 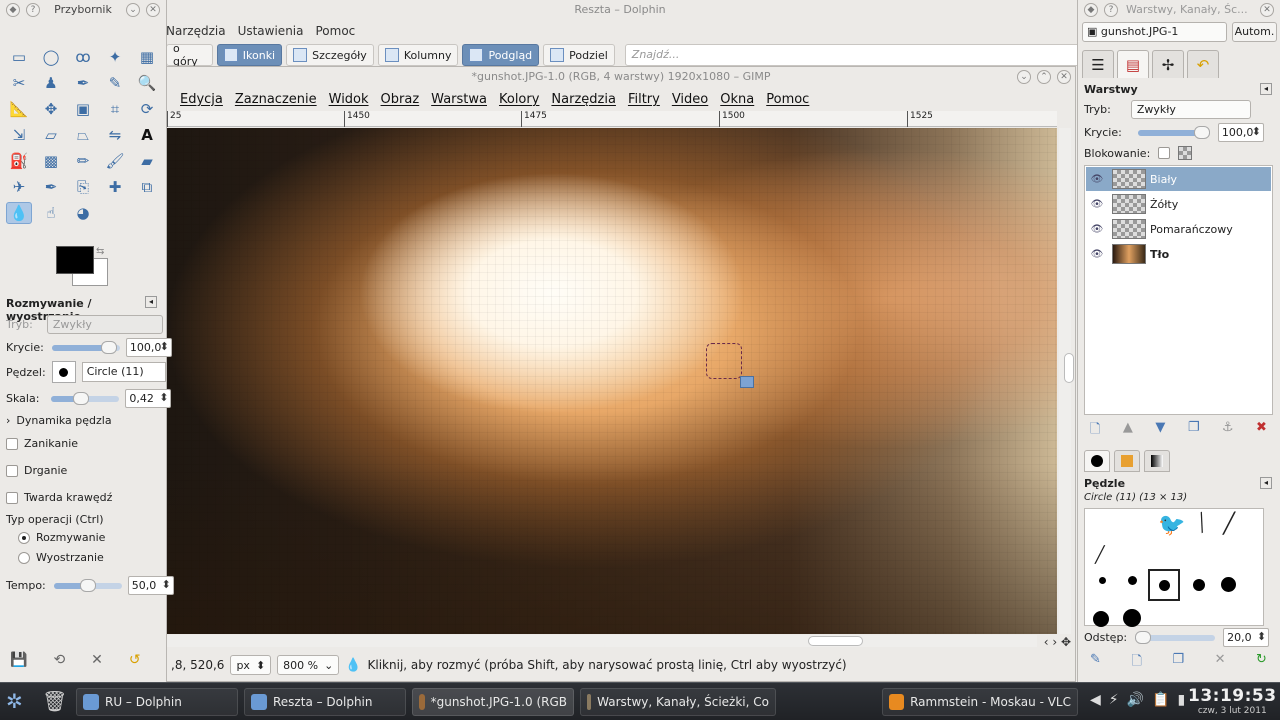 What do you see at coordinates (1097, 461) in the screenshot?
I see `tab-brushes-icon` at bounding box center [1097, 461].